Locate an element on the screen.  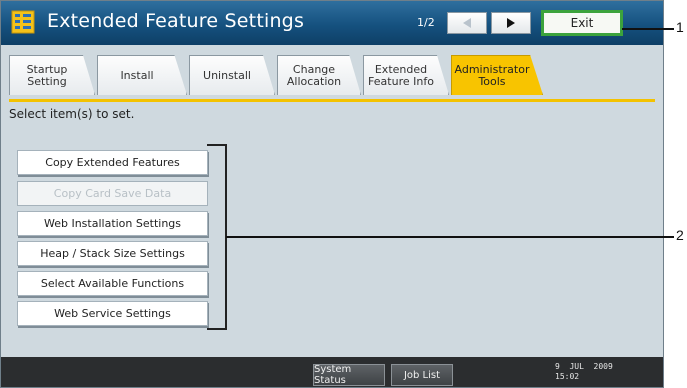
system-status-button: System Status is located at coordinates (349, 375).